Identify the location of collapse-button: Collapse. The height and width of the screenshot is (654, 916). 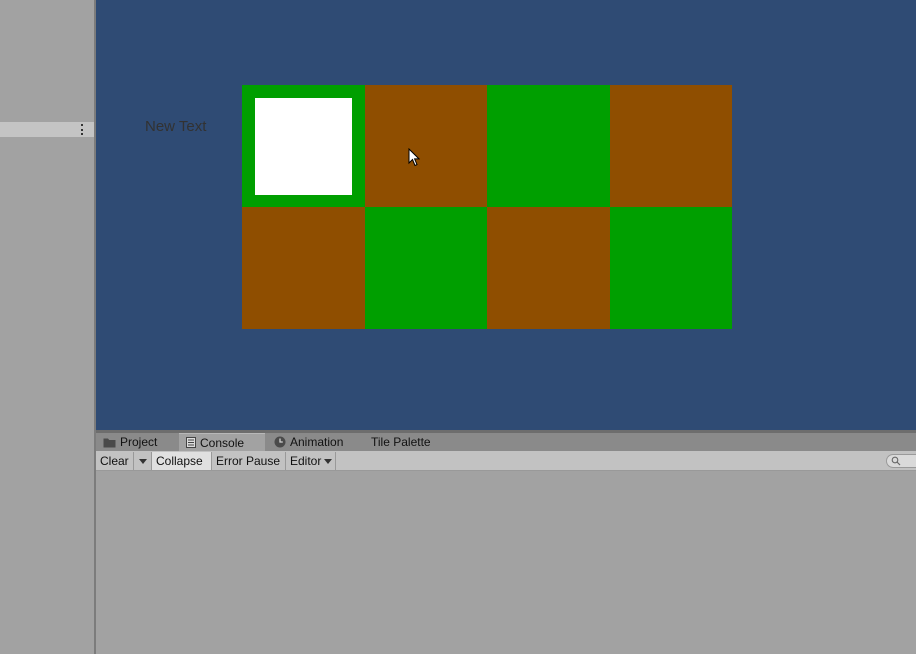
(182, 461).